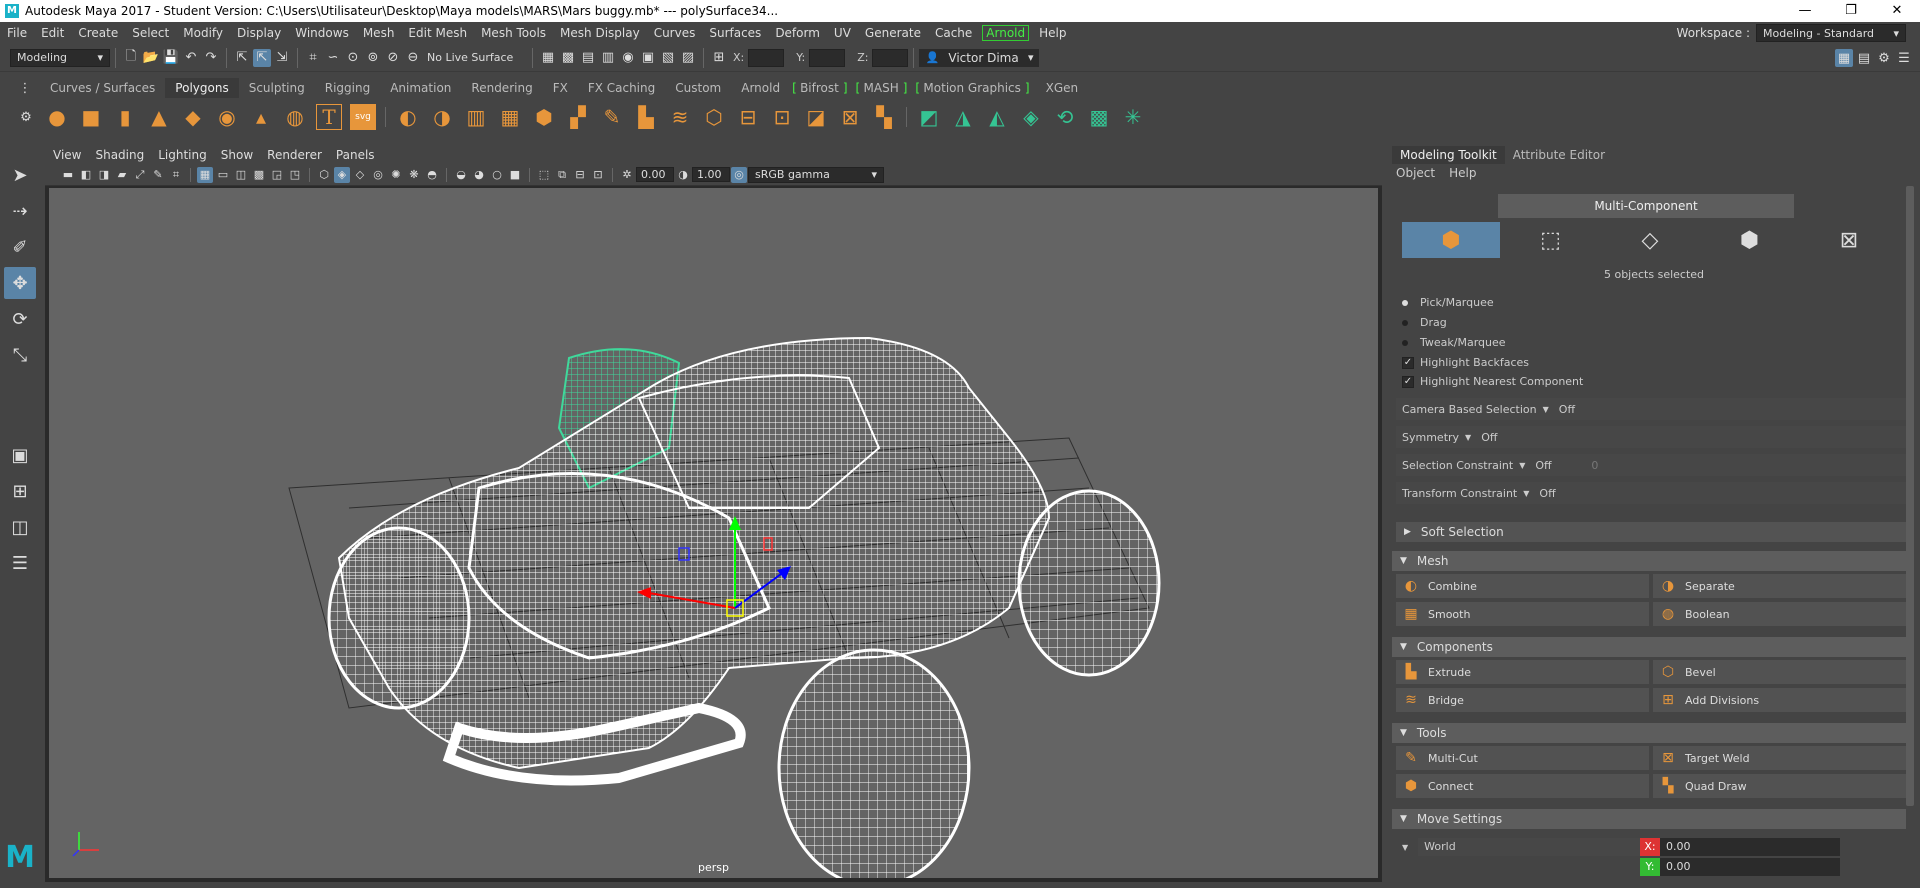 The height and width of the screenshot is (888, 1920). I want to click on edge-mode-icon: ◇, so click(1650, 240).